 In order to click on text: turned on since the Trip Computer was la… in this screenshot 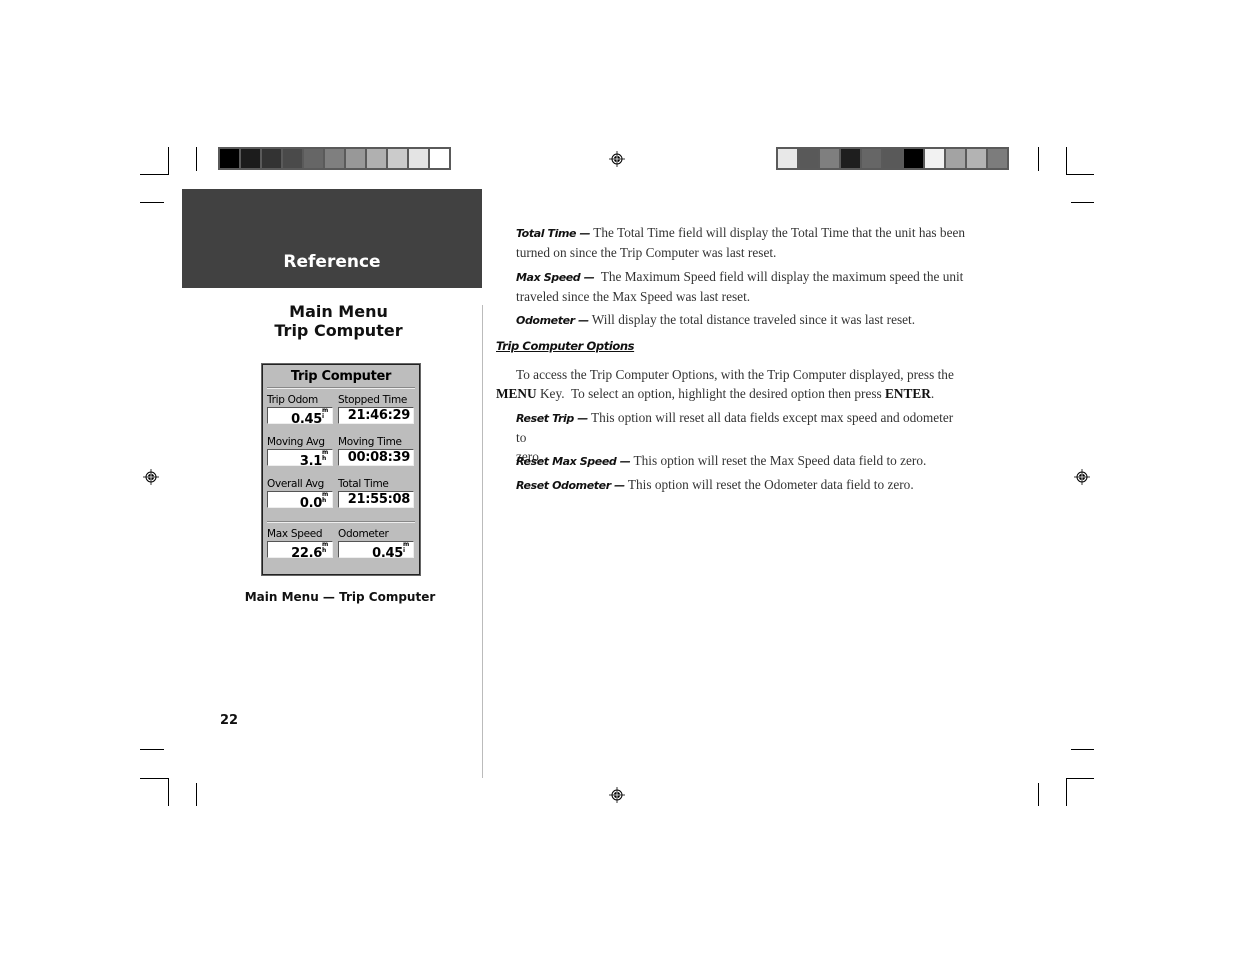, I will do `click(646, 252)`.